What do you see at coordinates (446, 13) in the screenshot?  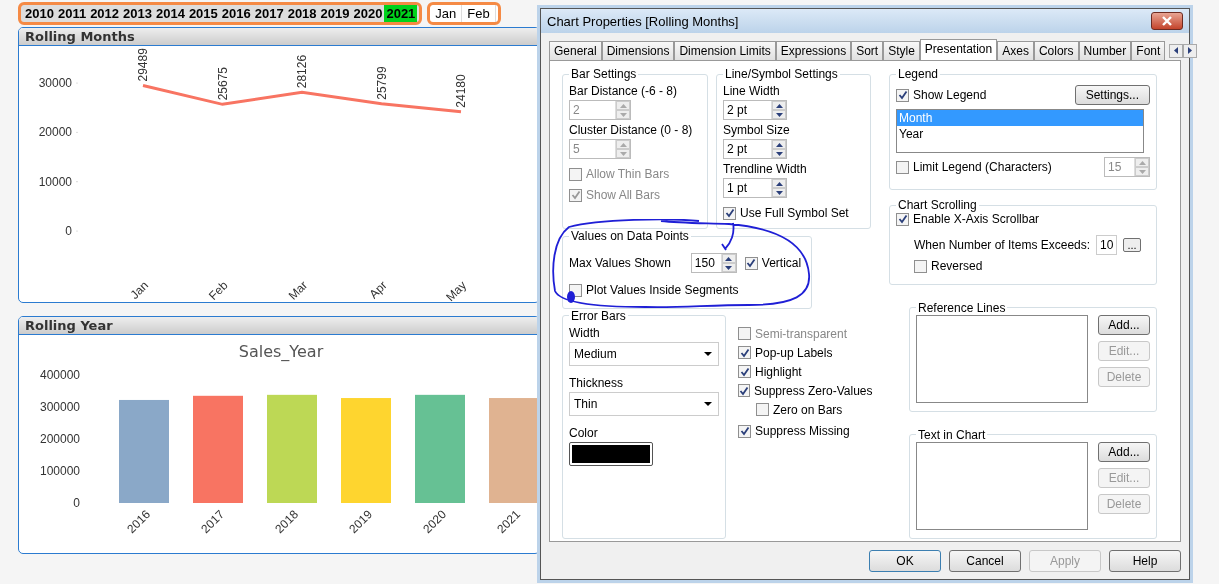 I see `month-filter-item: Jan` at bounding box center [446, 13].